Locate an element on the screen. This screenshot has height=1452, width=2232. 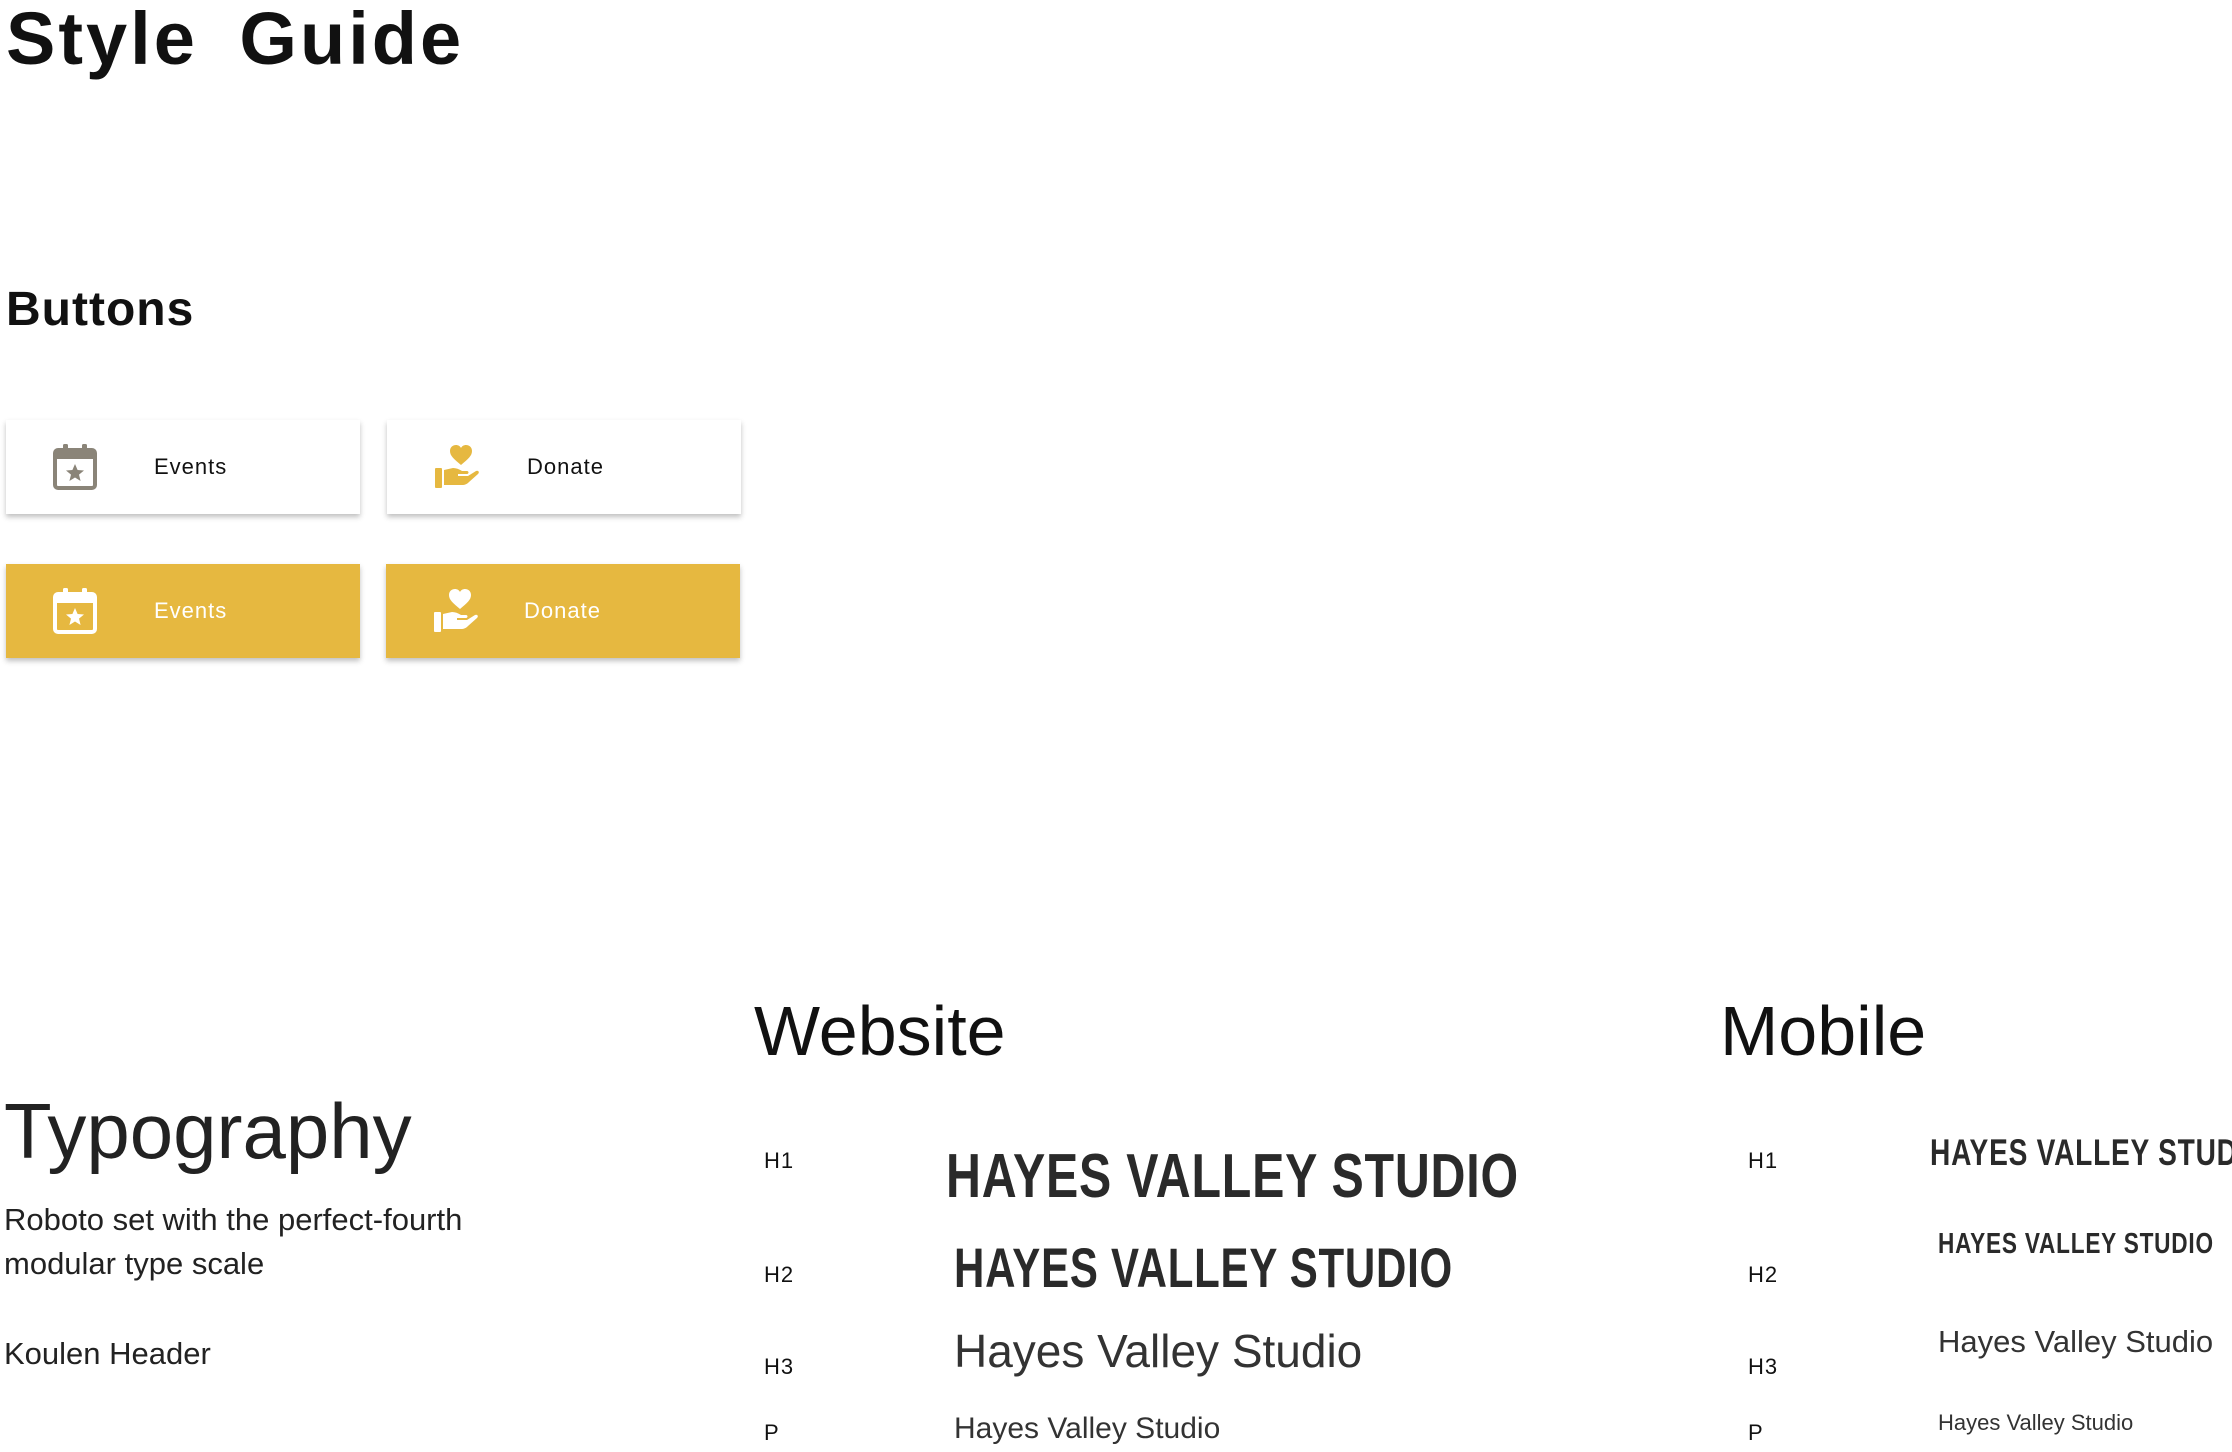
mobile-h1-sample: HAYES VALLEY STUDIO is located at coordinates (2081, 1152).